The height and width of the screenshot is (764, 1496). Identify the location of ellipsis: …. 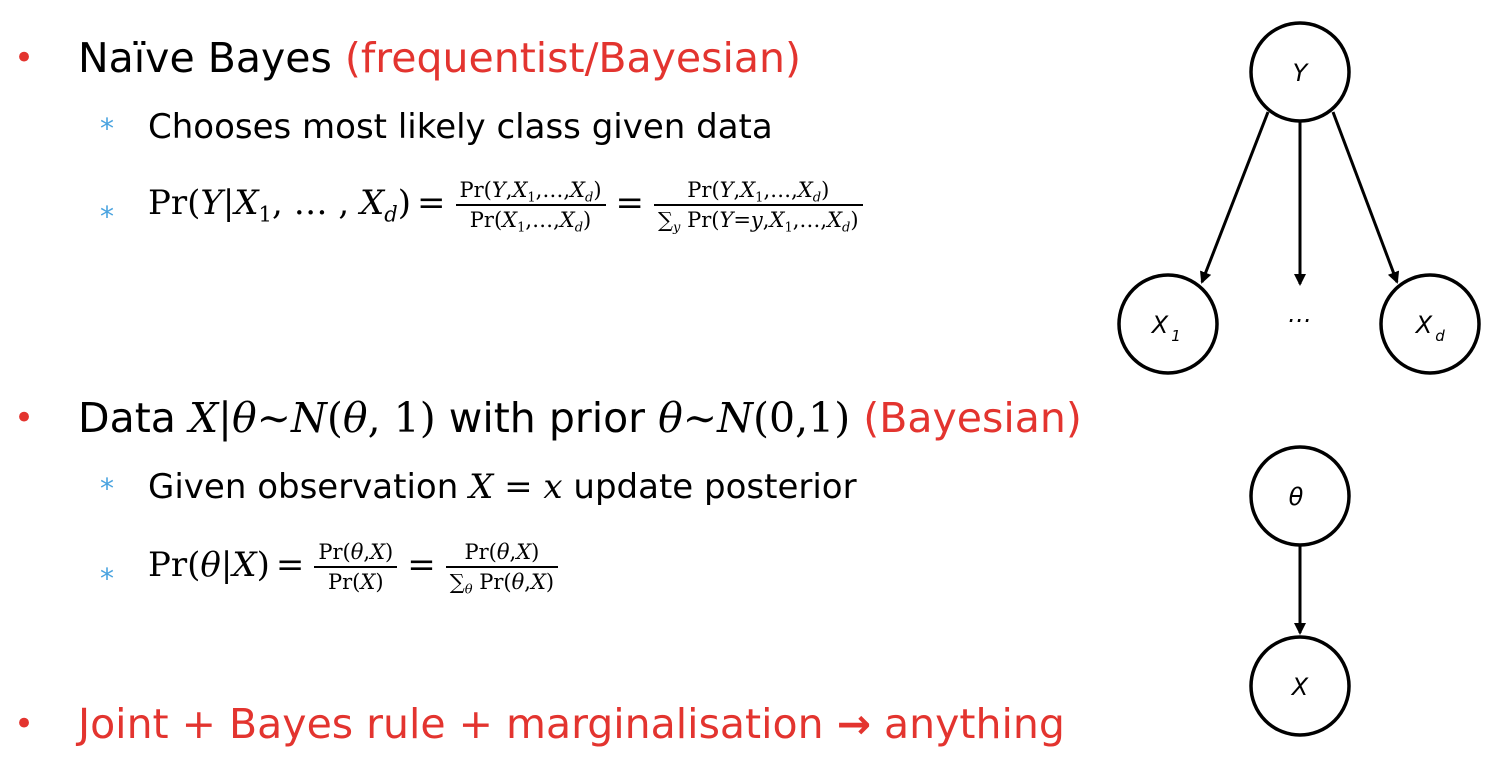
(1300, 314).